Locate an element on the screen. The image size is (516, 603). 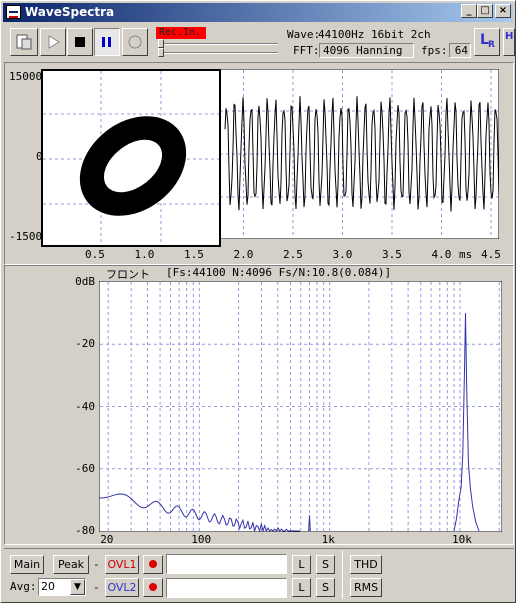
main-button: Main is located at coordinates (27, 564).